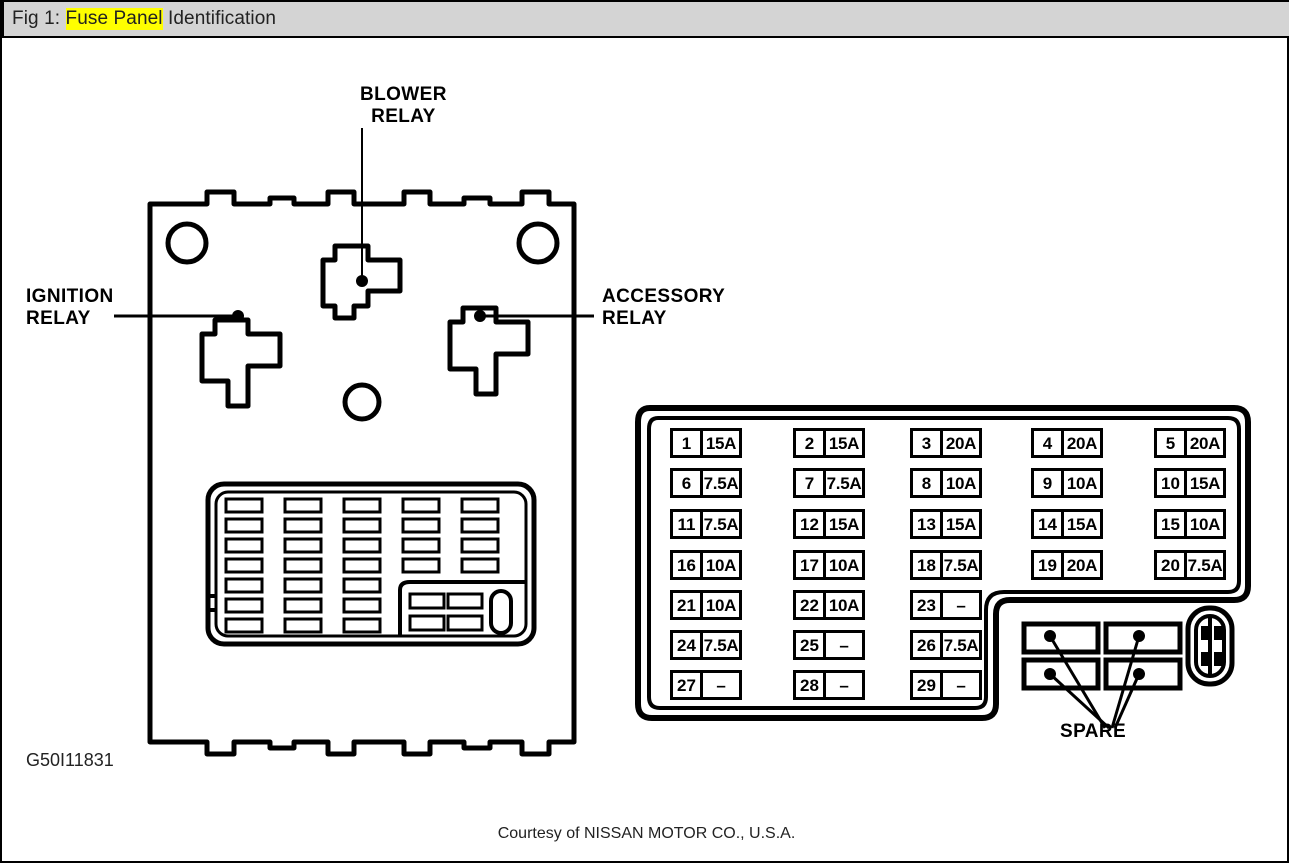  Describe the element at coordinates (706, 685) in the screenshot. I see `fuse-cell-27: 27–` at that location.